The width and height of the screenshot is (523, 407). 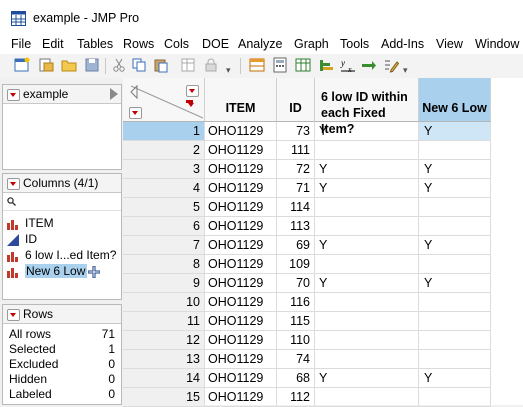 I want to click on cell-id: 69, so click(x=296, y=245).